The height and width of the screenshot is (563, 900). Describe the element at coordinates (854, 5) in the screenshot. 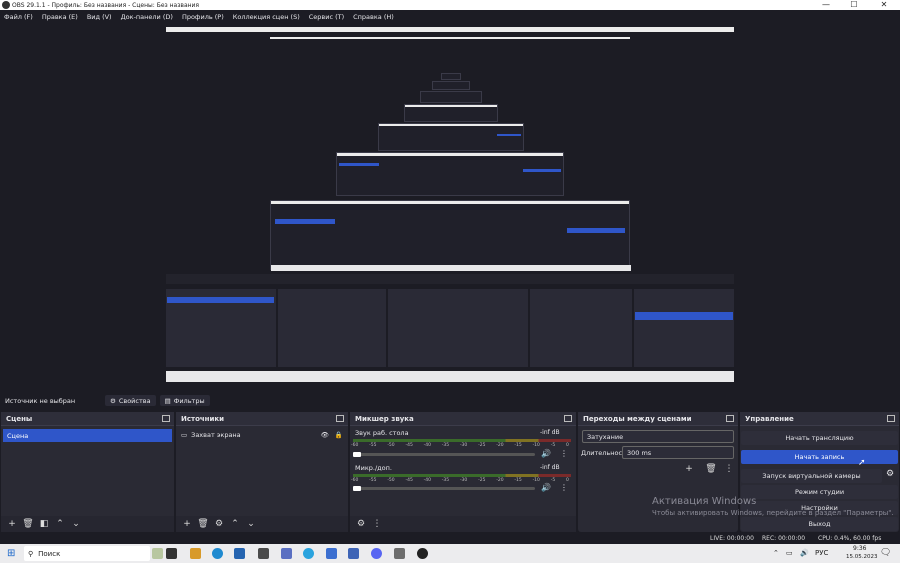

I see `maximize-button: ☐` at that location.